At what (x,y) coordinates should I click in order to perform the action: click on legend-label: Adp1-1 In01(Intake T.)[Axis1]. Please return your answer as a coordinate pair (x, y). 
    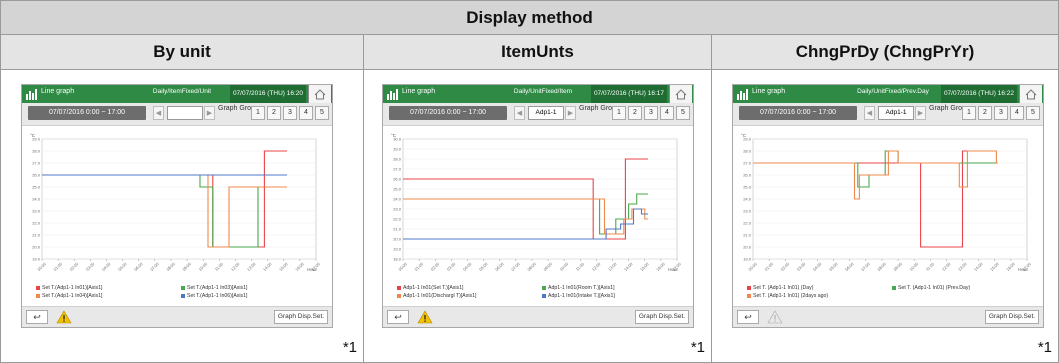
    Looking at the image, I should click on (581, 296).